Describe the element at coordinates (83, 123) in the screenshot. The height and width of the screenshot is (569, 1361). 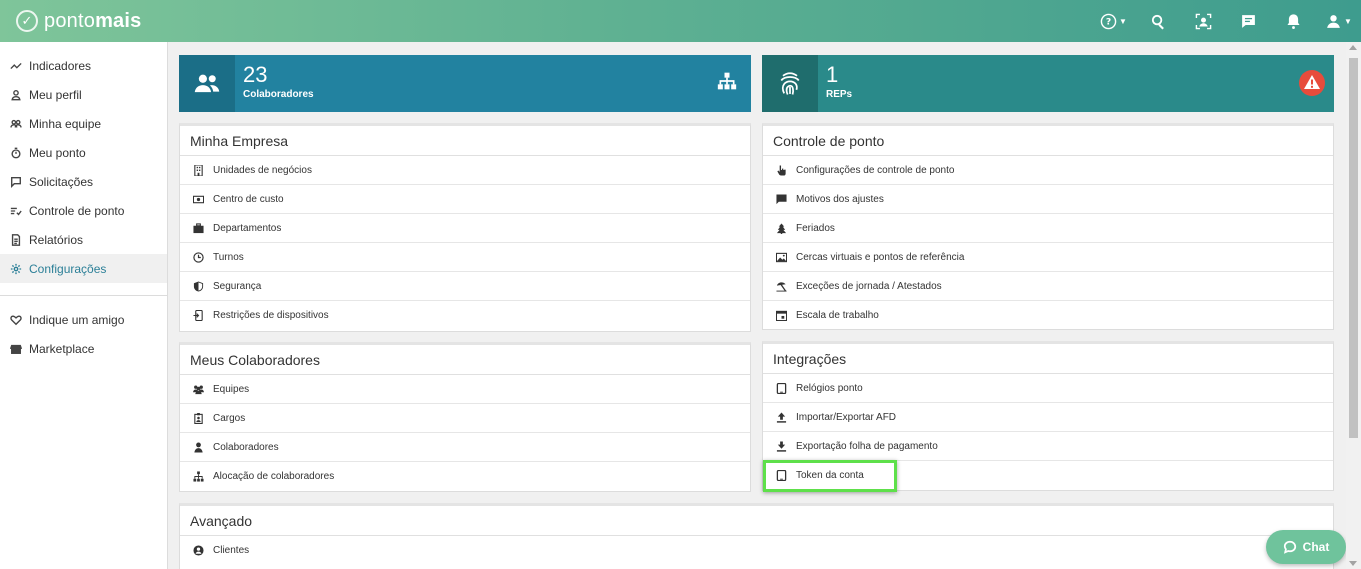
I see `sidebar-item-minha-equipe: Minha equipe` at that location.